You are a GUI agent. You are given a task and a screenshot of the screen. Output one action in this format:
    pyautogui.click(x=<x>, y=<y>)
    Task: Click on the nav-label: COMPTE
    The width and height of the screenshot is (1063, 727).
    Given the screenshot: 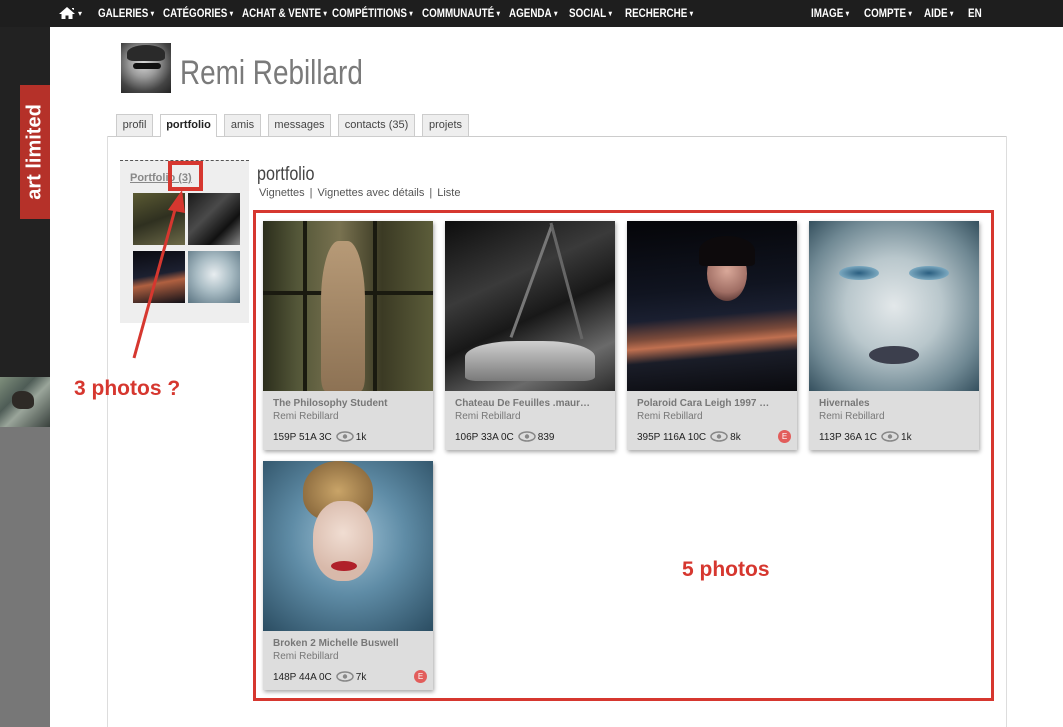 What is the action you would take?
    pyautogui.click(x=885, y=13)
    